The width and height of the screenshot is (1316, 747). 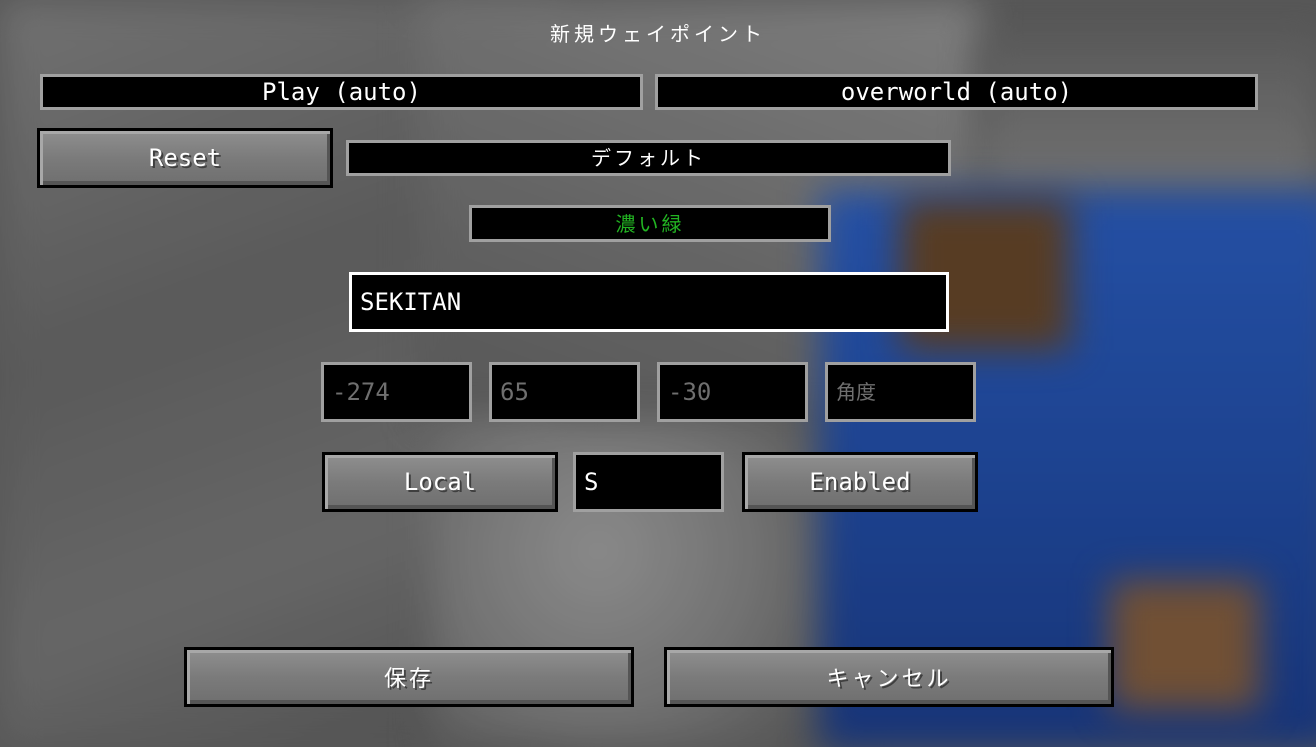 I want to click on x-value: -274, so click(x=361, y=392).